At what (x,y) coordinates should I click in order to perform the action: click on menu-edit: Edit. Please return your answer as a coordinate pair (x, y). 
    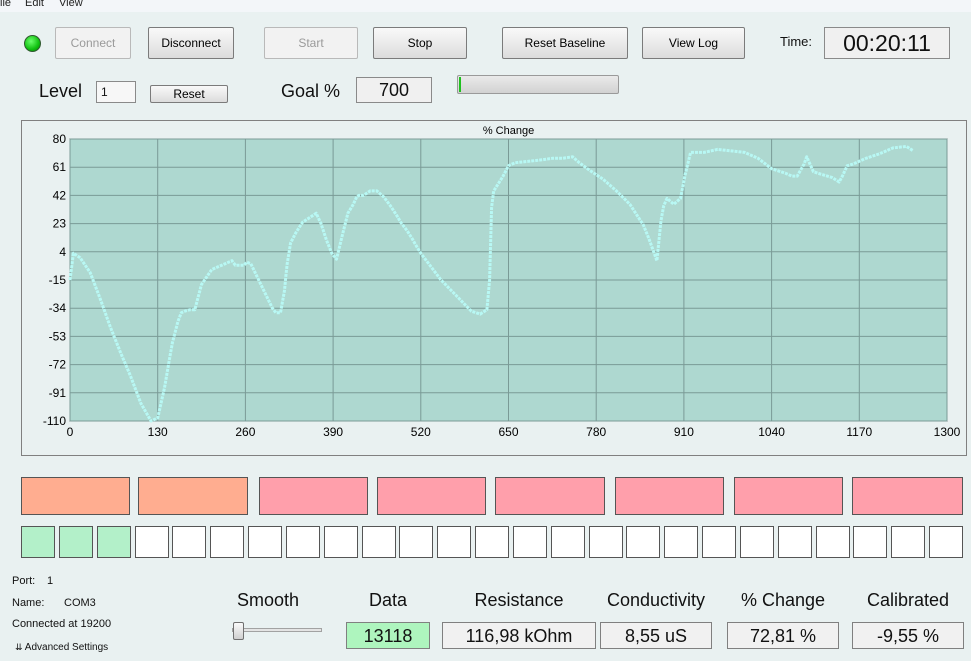
    Looking at the image, I should click on (34, 4).